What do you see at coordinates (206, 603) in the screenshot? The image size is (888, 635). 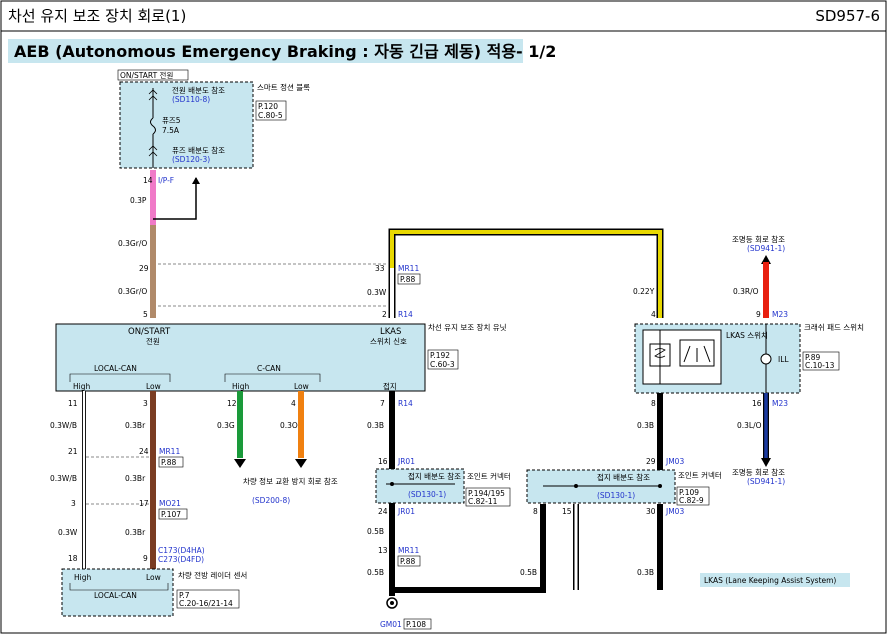 I see `sensor-conn: C.20-16/21-14` at bounding box center [206, 603].